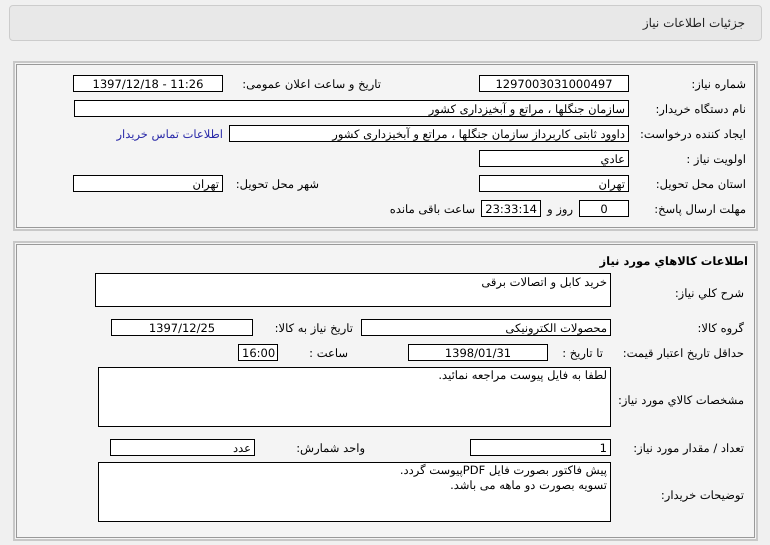 The height and width of the screenshot is (545, 770). I want to click on value-field: 1397/12/18 - 11:26, so click(148, 83).